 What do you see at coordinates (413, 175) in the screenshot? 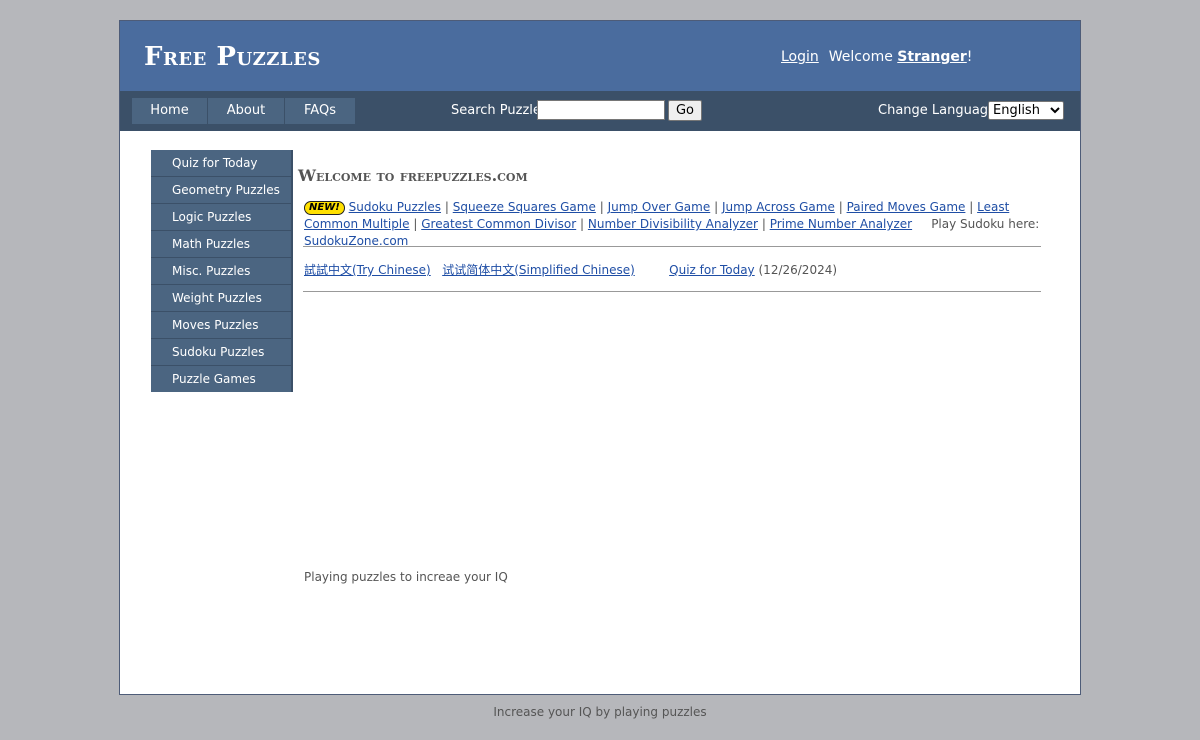
I see `welcome-title: Welcome to freepuzzles.com` at bounding box center [413, 175].